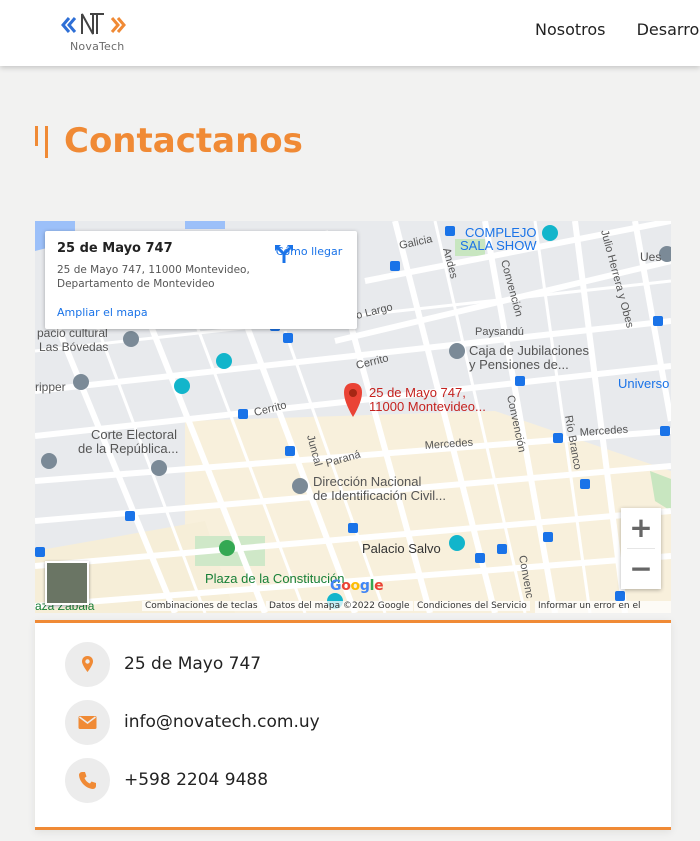  What do you see at coordinates (365, 665) in the screenshot?
I see `contact-address-row: 25 de Mayo 747` at bounding box center [365, 665].